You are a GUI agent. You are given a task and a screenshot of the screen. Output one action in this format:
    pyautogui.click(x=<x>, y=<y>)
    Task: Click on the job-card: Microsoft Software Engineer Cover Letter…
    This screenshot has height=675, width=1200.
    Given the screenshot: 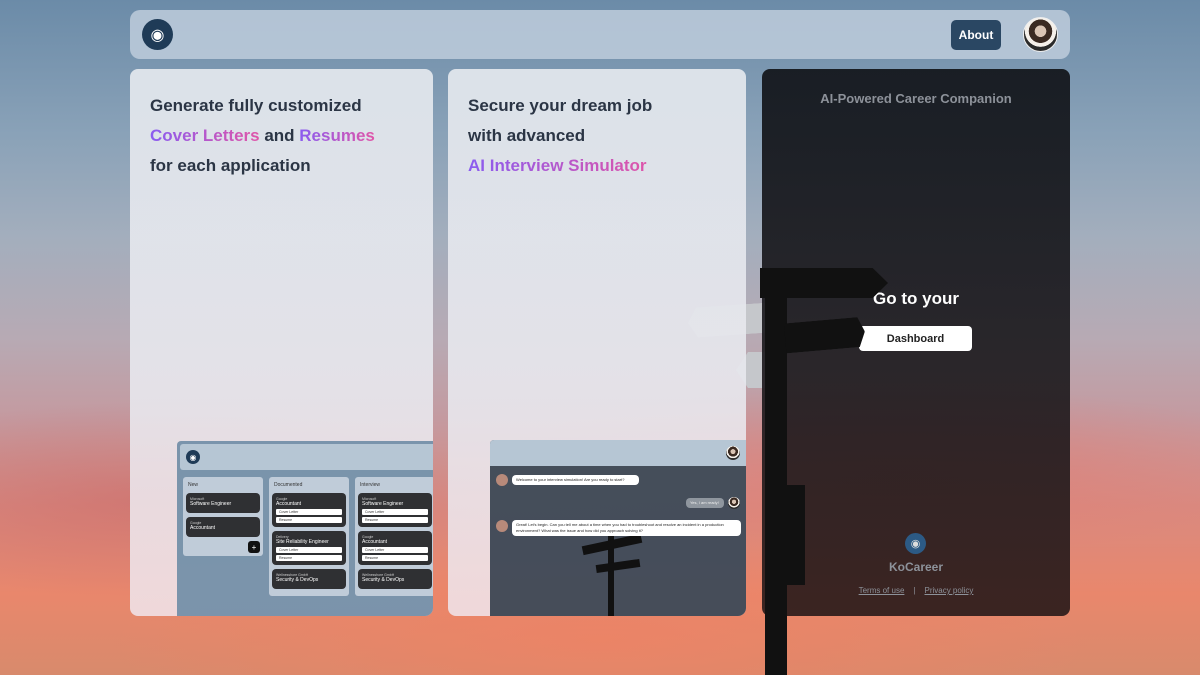 What is the action you would take?
    pyautogui.click(x=395, y=510)
    